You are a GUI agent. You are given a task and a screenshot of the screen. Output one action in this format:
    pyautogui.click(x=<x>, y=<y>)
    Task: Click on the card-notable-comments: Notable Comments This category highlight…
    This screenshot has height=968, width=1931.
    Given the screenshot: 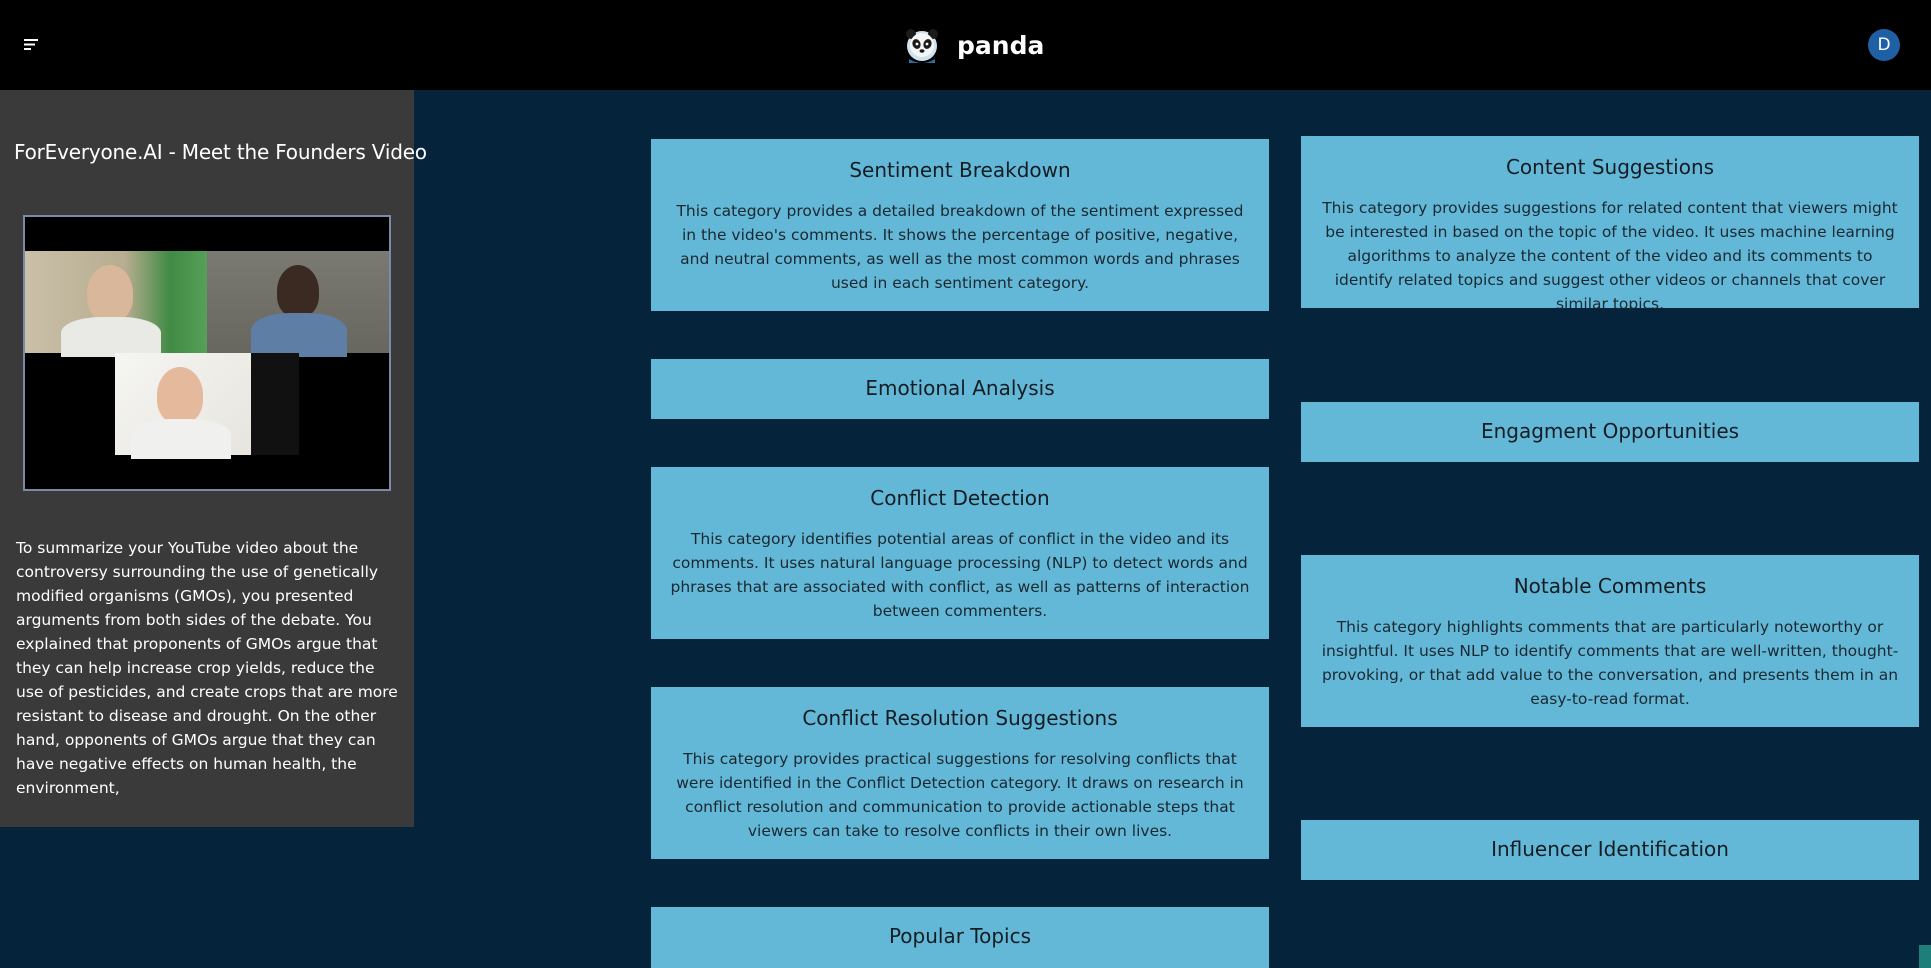 What is the action you would take?
    pyautogui.click(x=1610, y=641)
    